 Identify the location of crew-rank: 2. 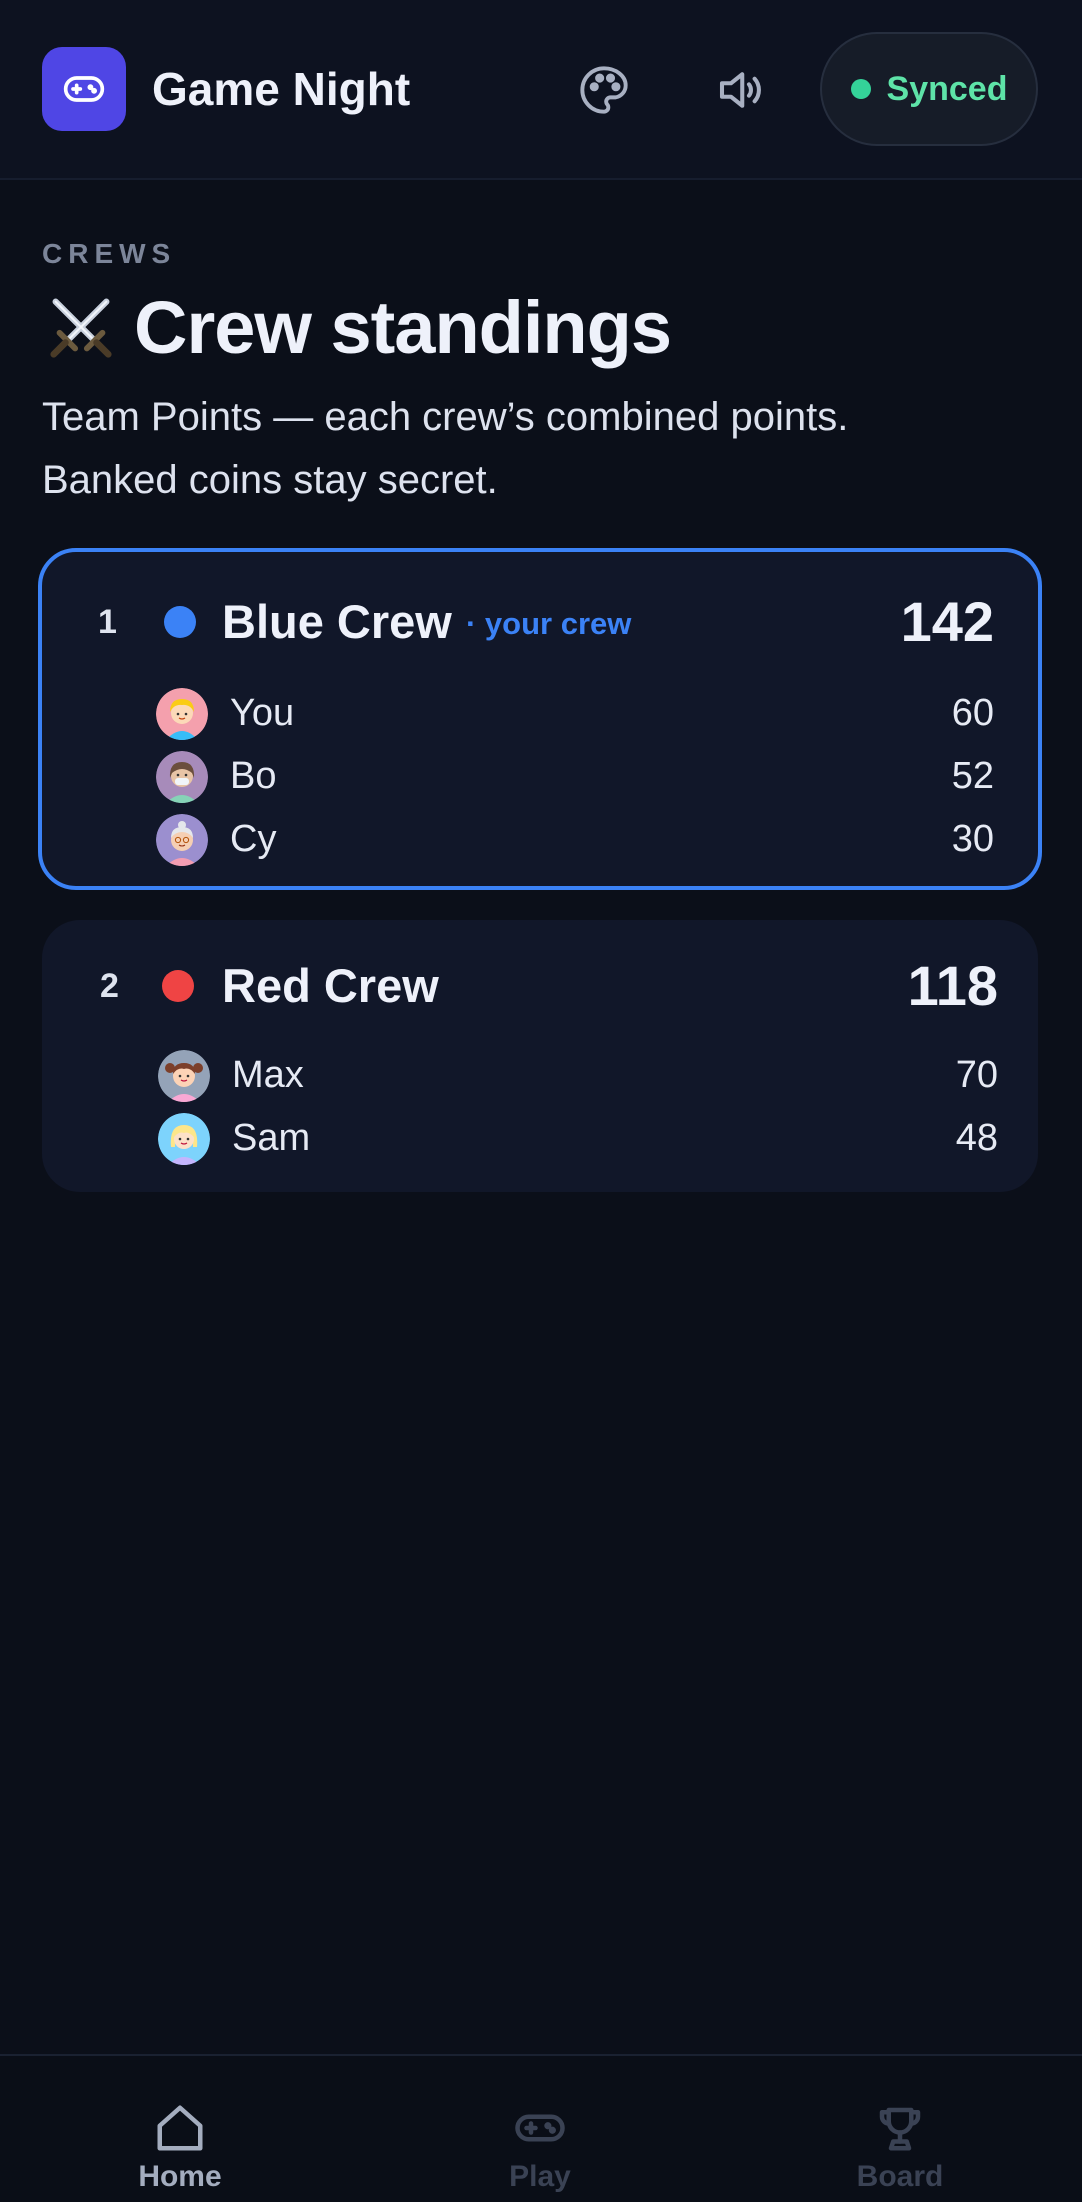
(109, 986).